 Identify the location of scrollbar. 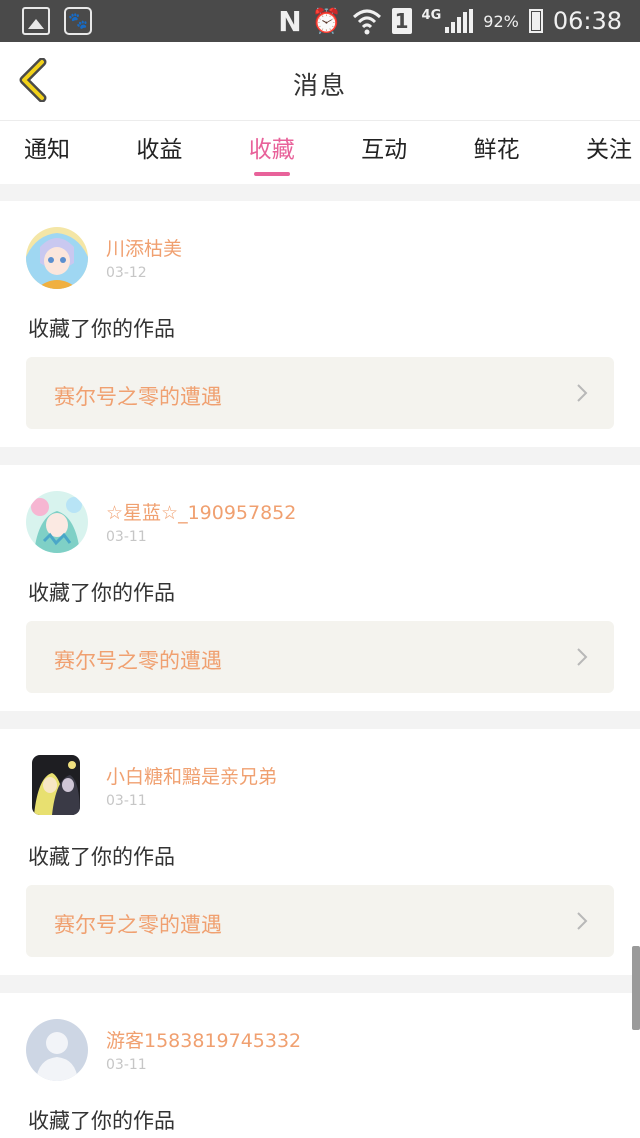
(636, 988).